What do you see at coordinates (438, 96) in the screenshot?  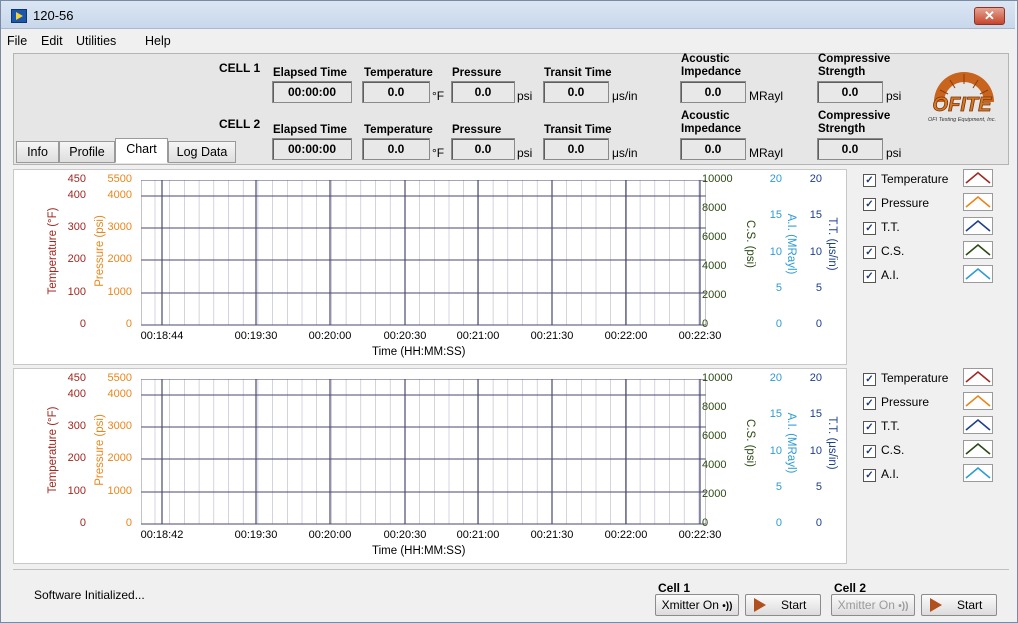 I see `cell1-temperature-unit: °F` at bounding box center [438, 96].